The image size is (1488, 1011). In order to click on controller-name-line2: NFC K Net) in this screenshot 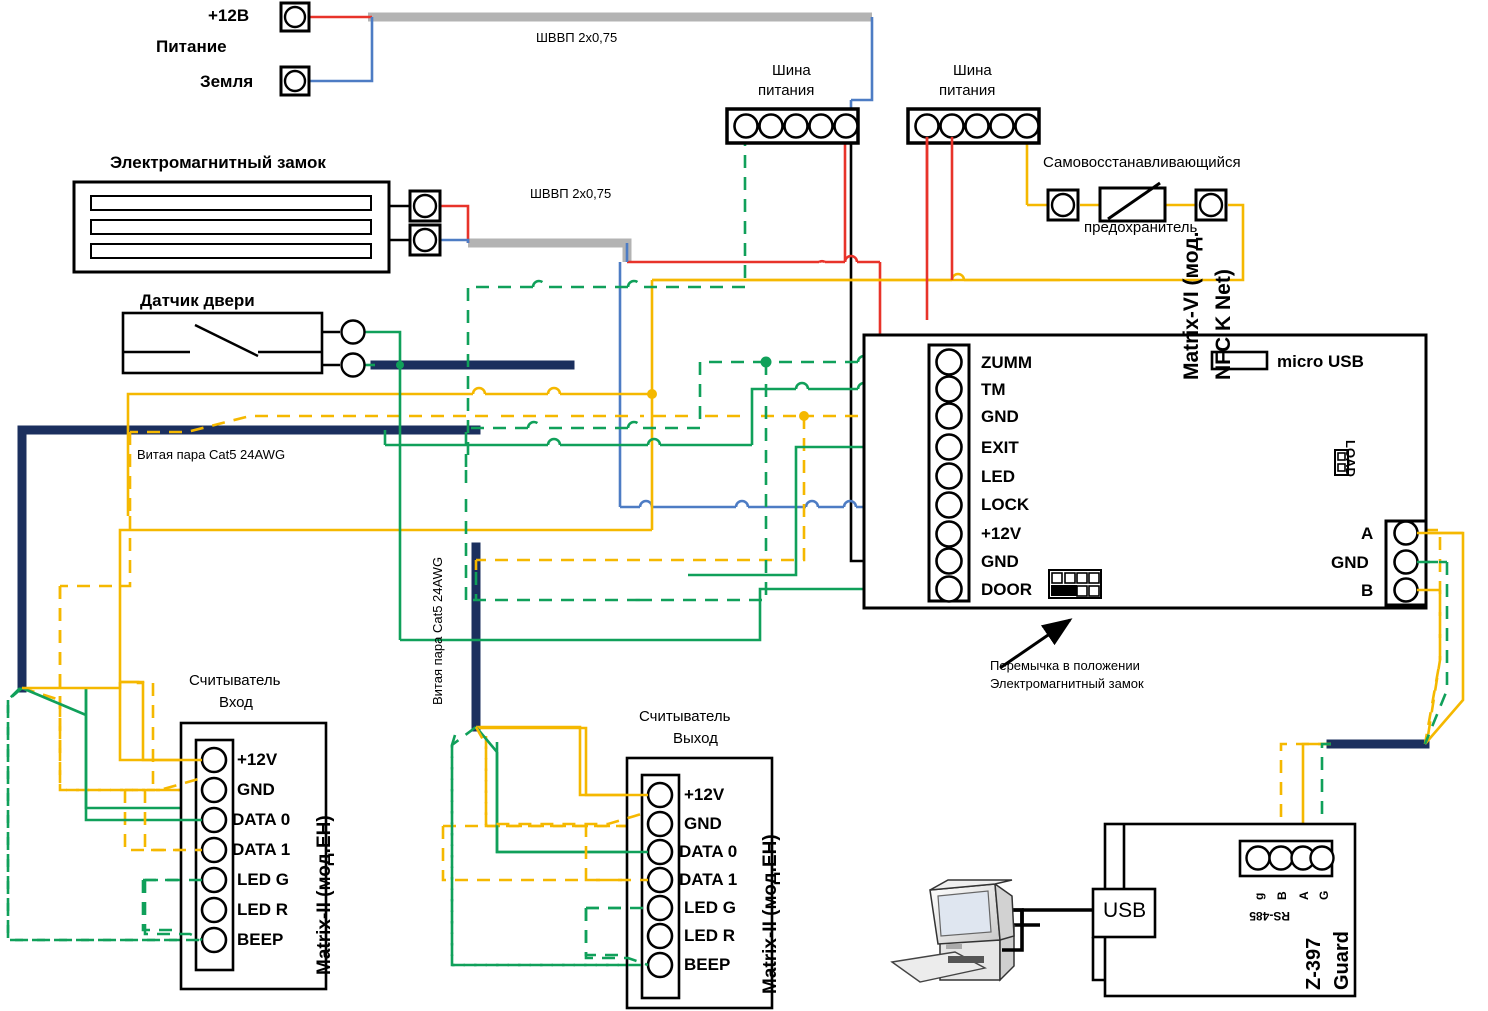, I will do `click(1223, 324)`.